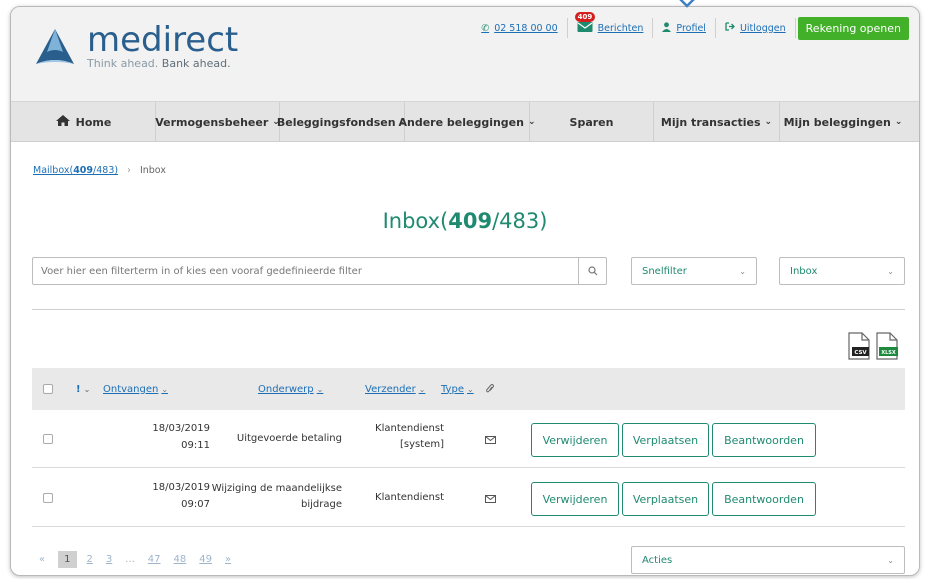 The height and width of the screenshot is (579, 928). Describe the element at coordinates (42, 559) in the screenshot. I see `pagination-prev: «` at that location.